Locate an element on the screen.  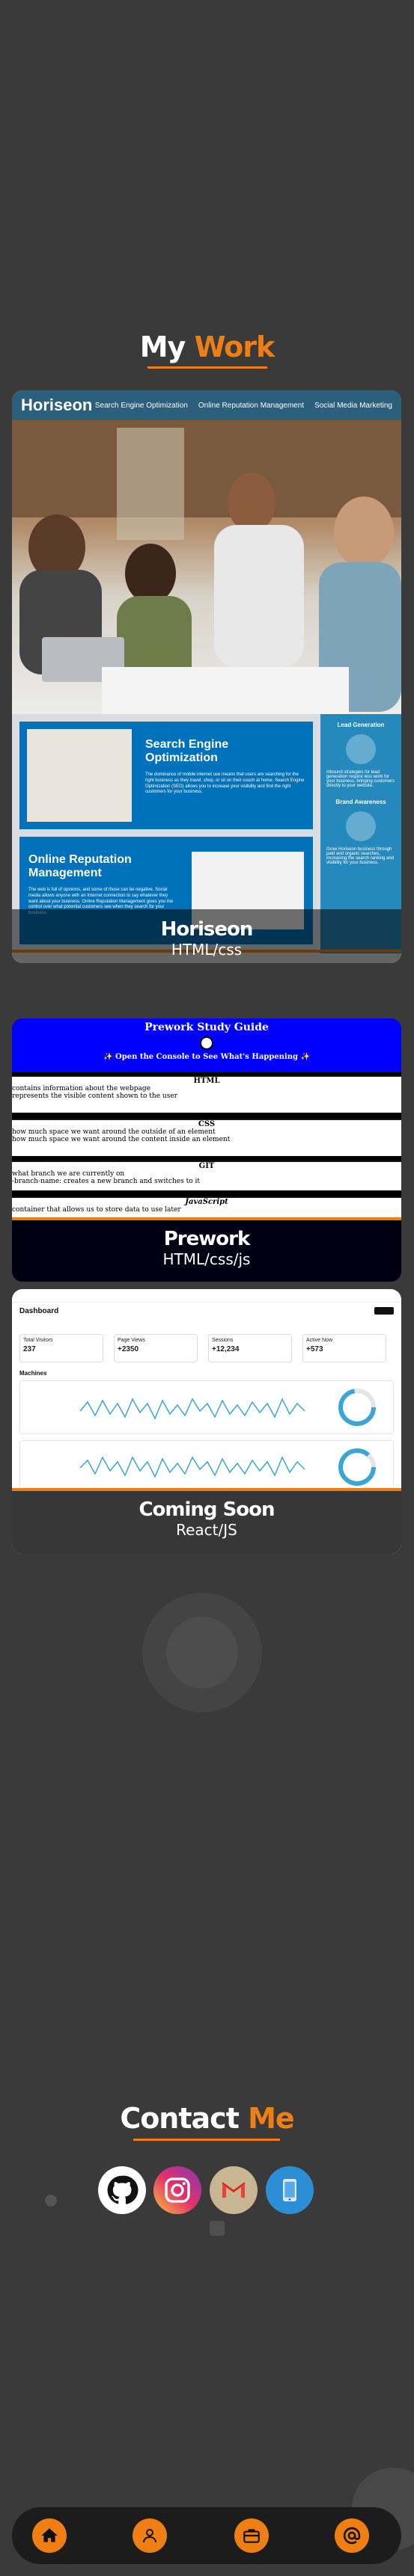
octocat-icon is located at coordinates (206, 1043).